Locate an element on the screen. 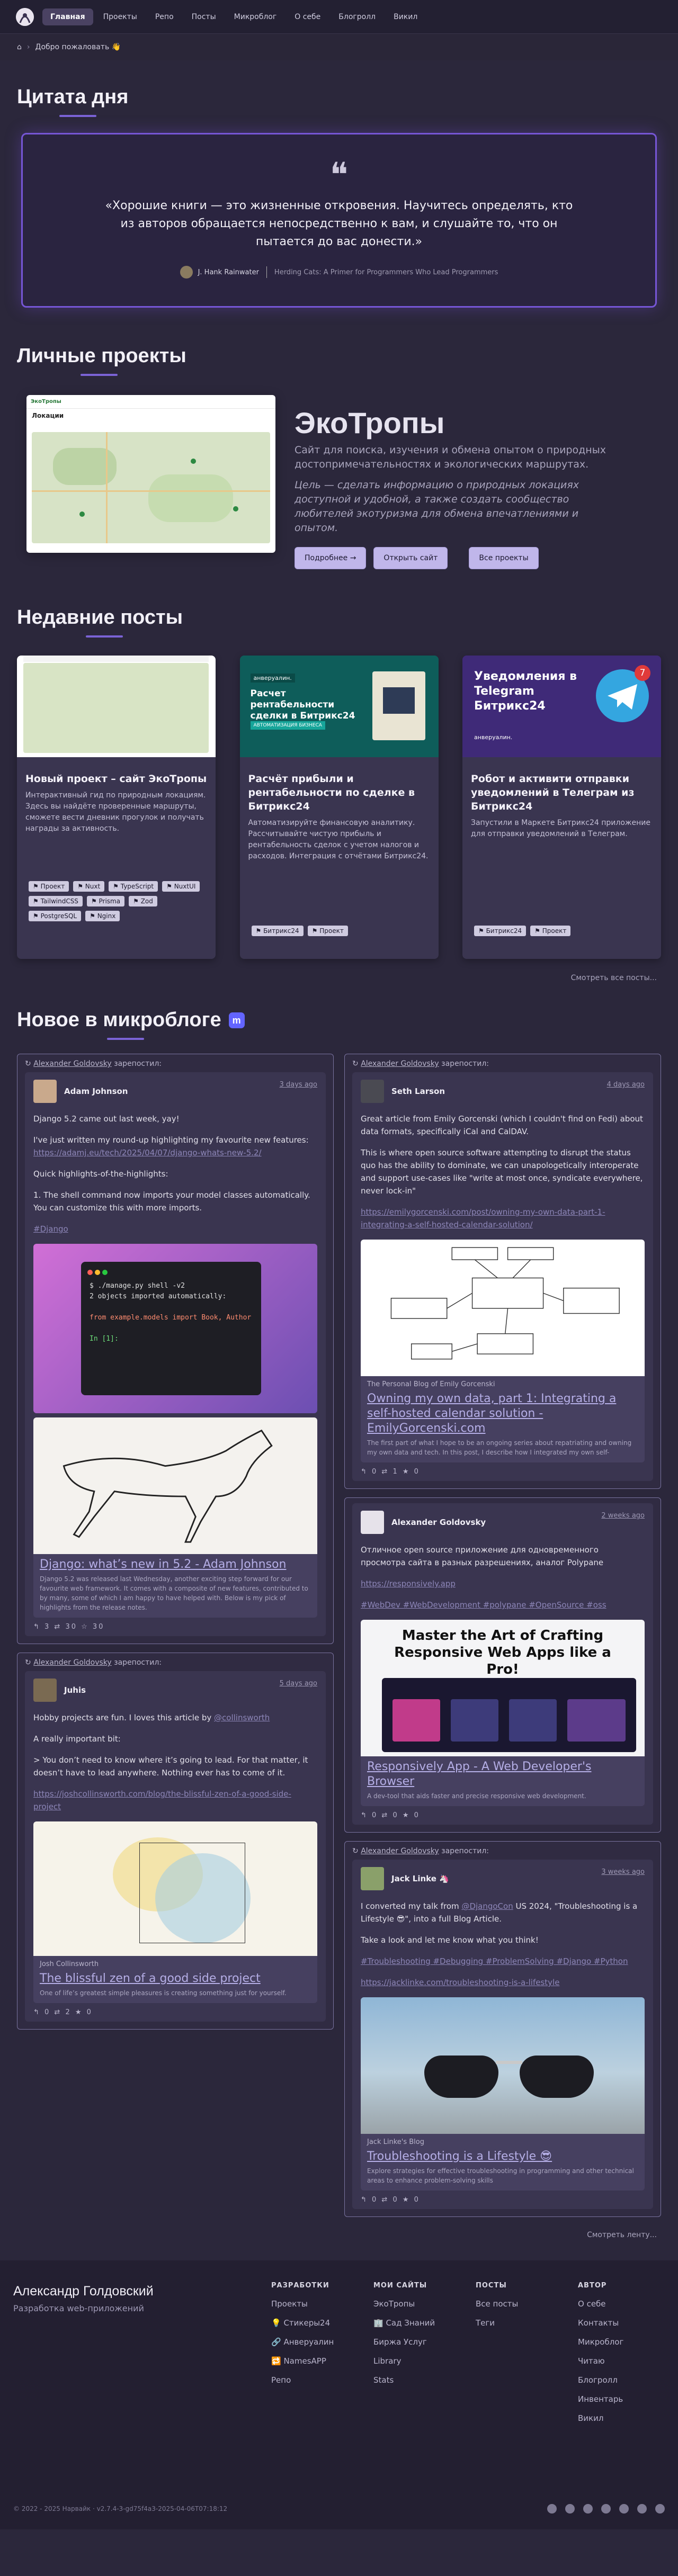 The height and width of the screenshot is (2576, 678). mastodon-icon is located at coordinates (606, 2509).